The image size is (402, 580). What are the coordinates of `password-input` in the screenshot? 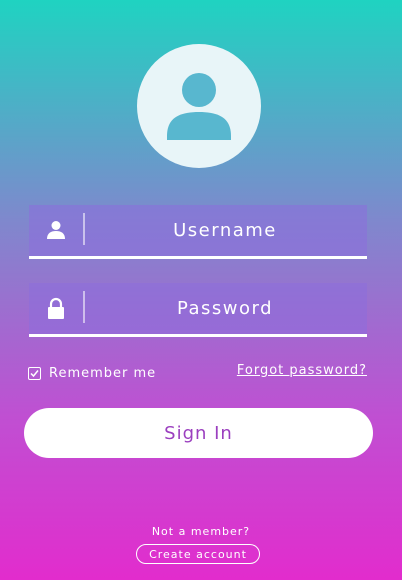 It's located at (225, 308).